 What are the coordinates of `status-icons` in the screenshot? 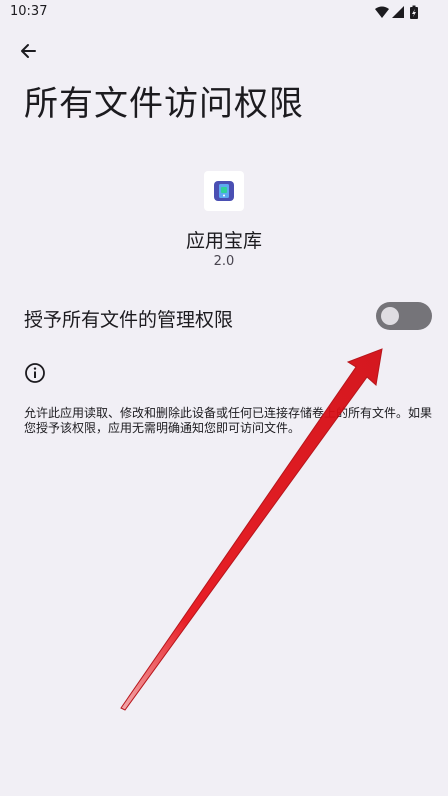 It's located at (396, 12).